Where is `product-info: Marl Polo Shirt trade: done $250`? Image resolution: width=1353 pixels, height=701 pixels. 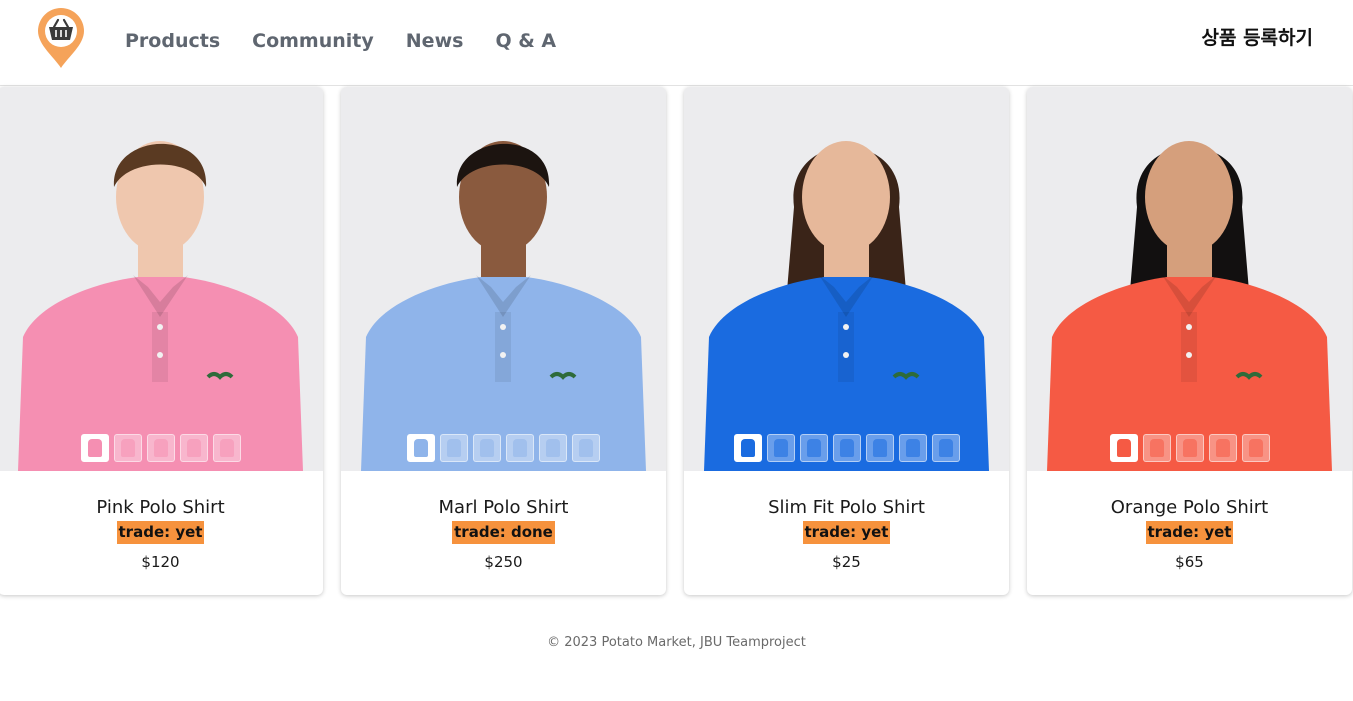
product-info: Marl Polo Shirt trade: done $250 is located at coordinates (503, 534).